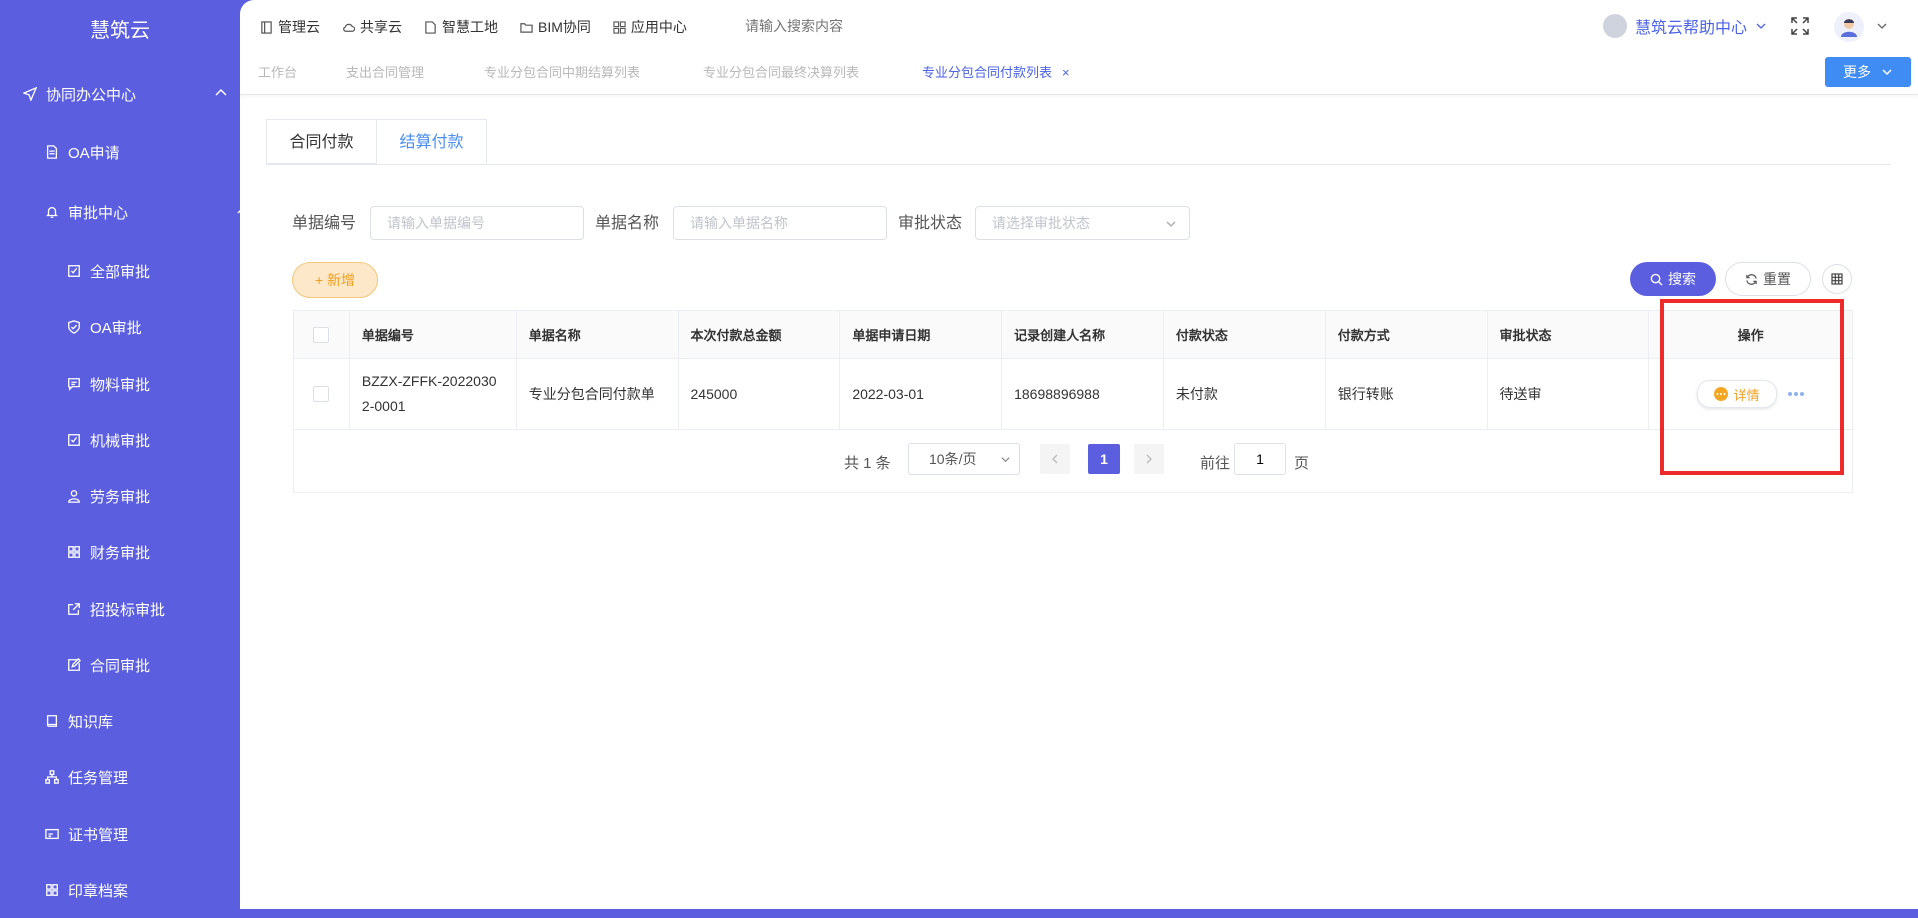 This screenshot has height=918, width=1918. Describe the element at coordinates (1800, 26) in the screenshot. I see `fullscreen-icon` at that location.